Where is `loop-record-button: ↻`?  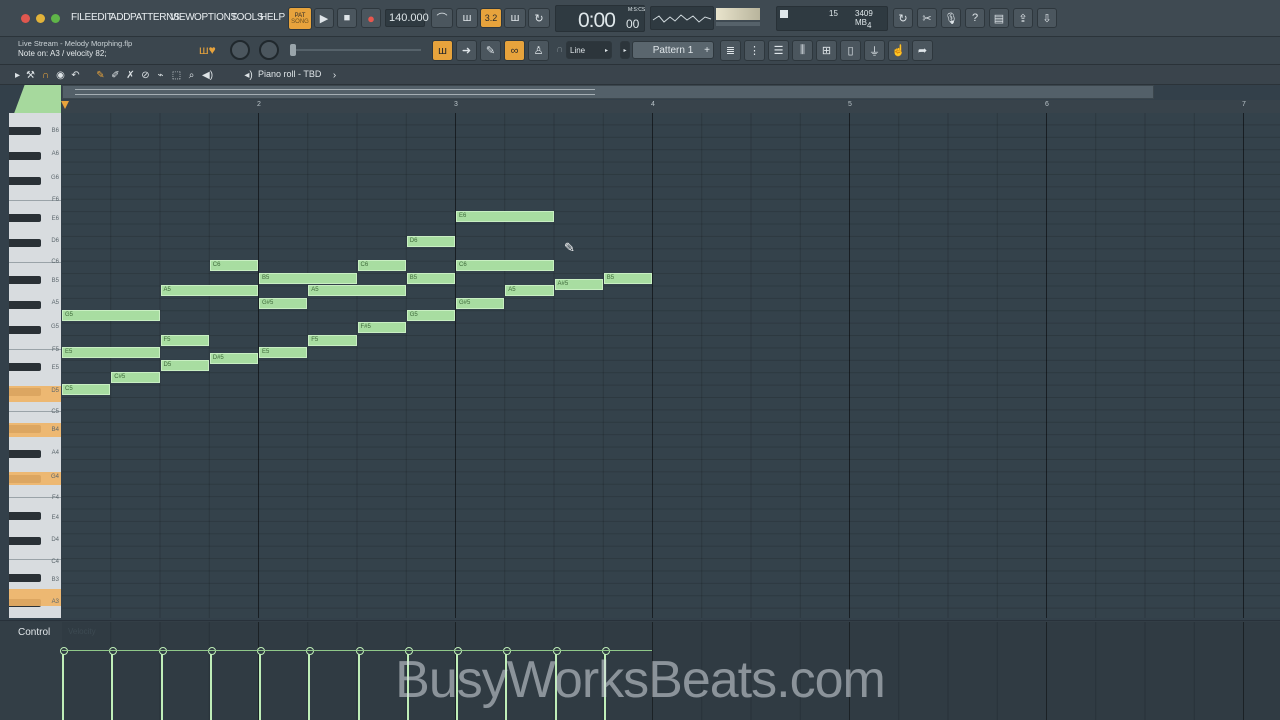 loop-record-button: ↻ is located at coordinates (539, 18).